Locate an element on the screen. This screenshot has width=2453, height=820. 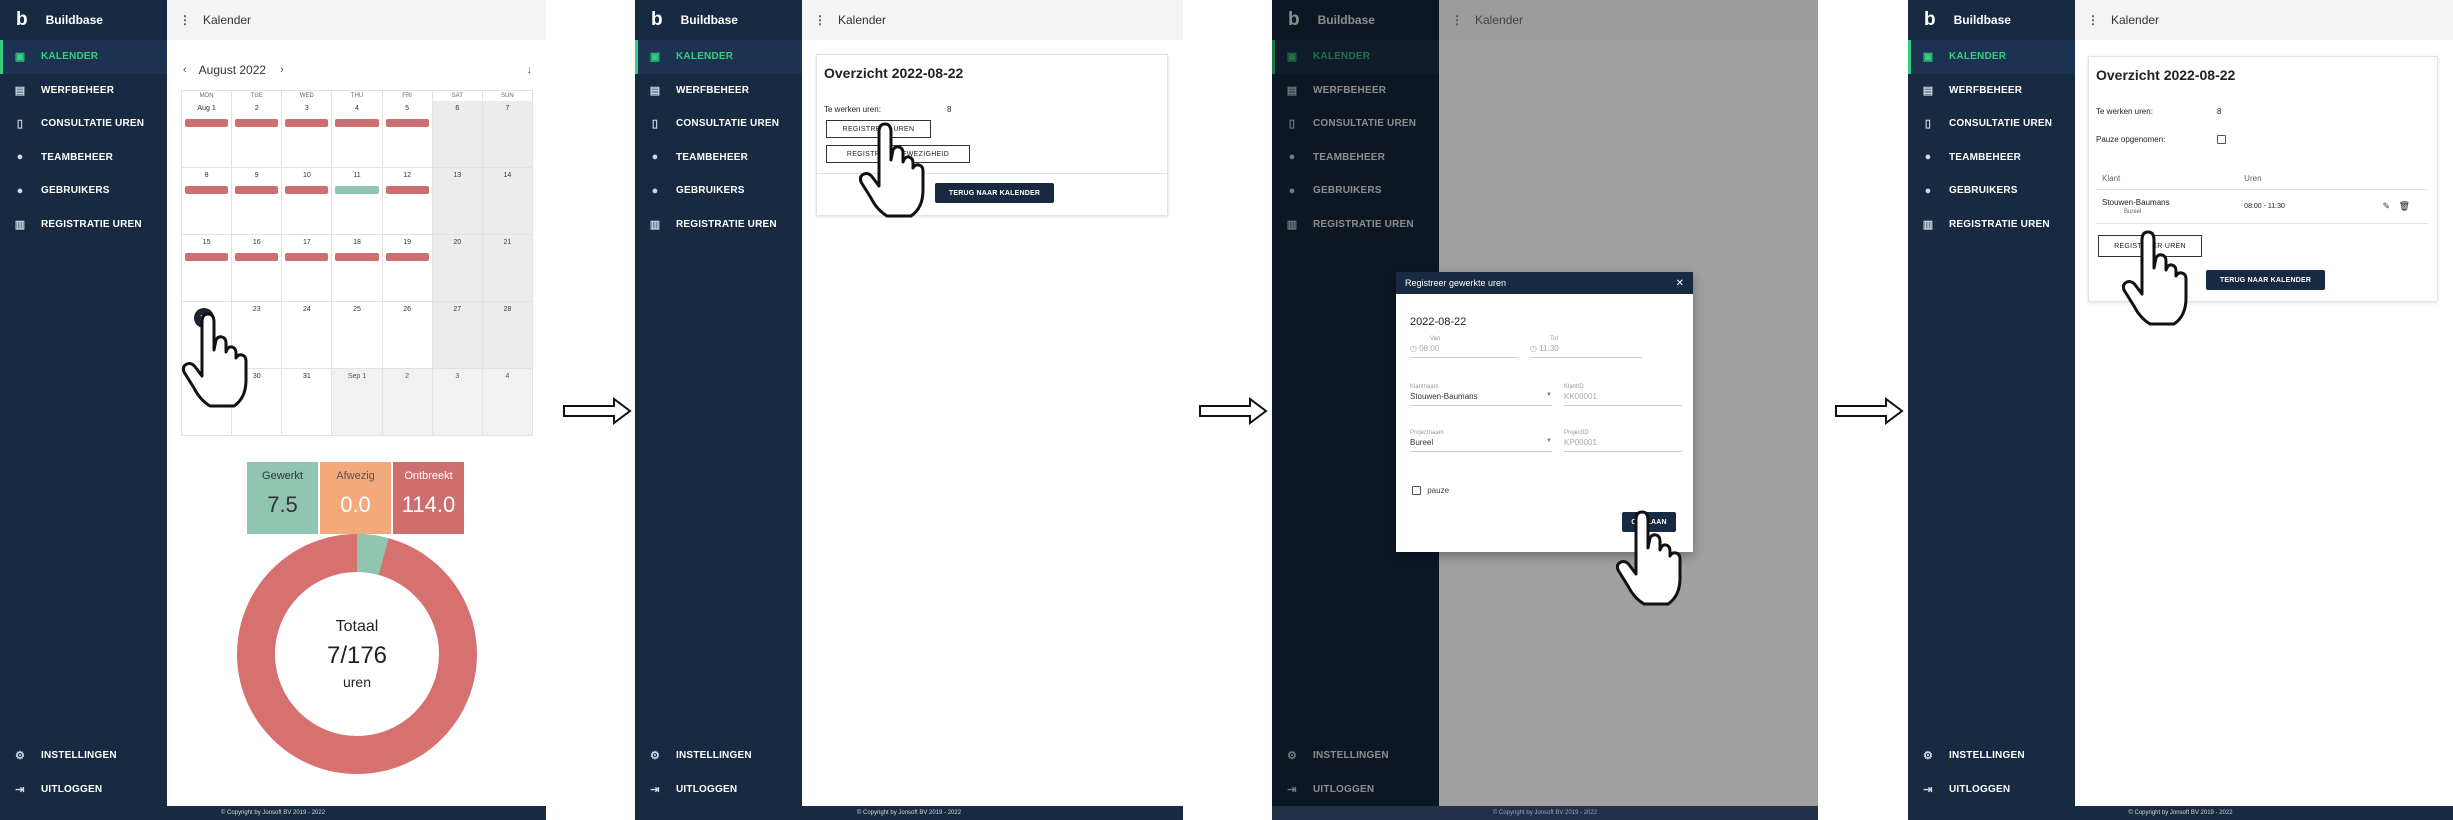
client-select: Klantnaam Stouwen-Baumans ▼ is located at coordinates (1481, 395).